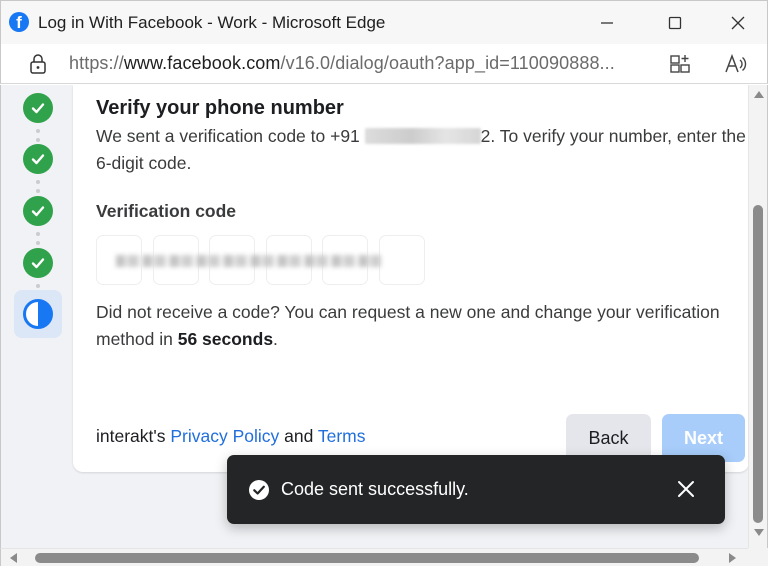 Image resolution: width=768 pixels, height=566 pixels. Describe the element at coordinates (759, 94) in the screenshot. I see `scroll-up-arrow-icon` at that location.